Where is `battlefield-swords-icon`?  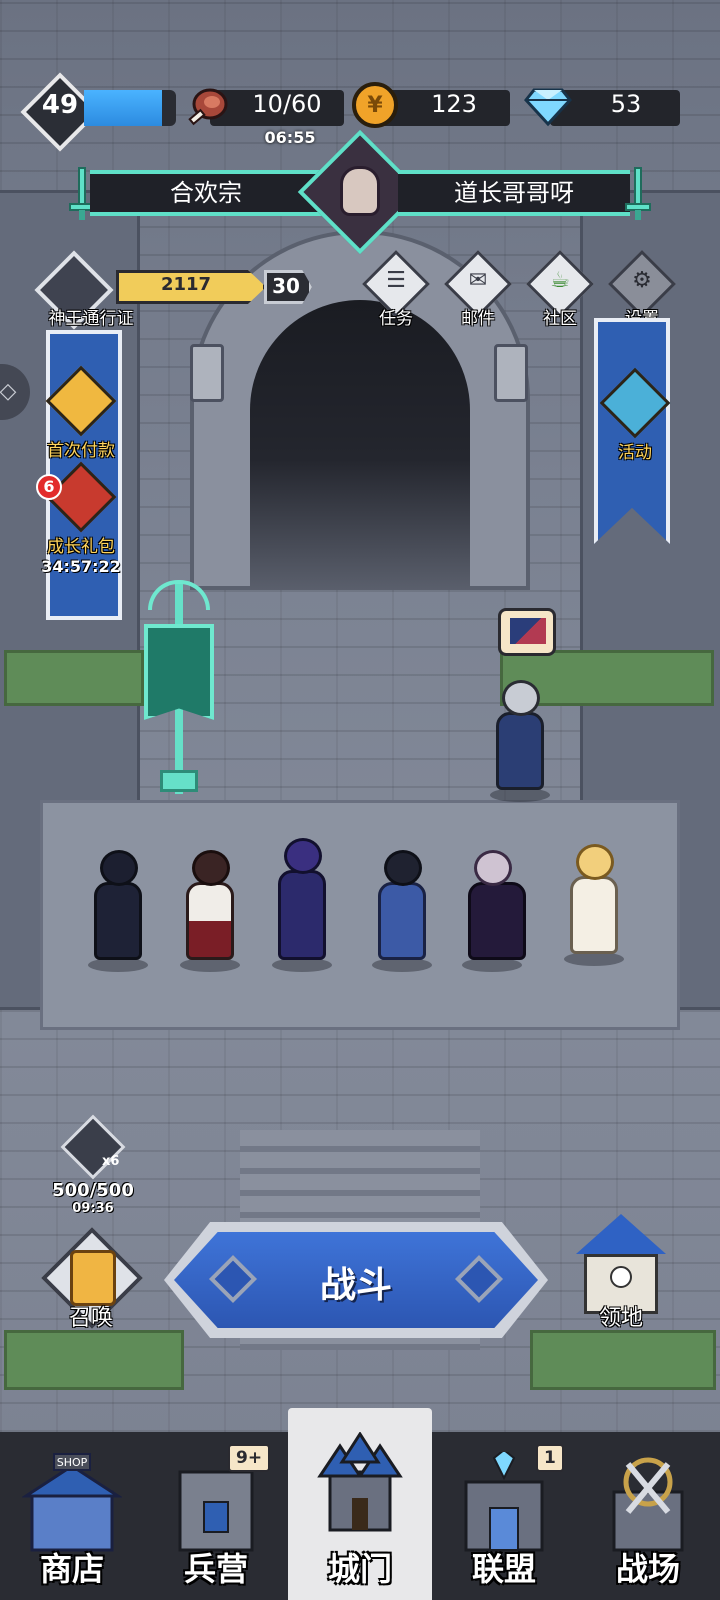 battlefield-swords-icon is located at coordinates (648, 1504).